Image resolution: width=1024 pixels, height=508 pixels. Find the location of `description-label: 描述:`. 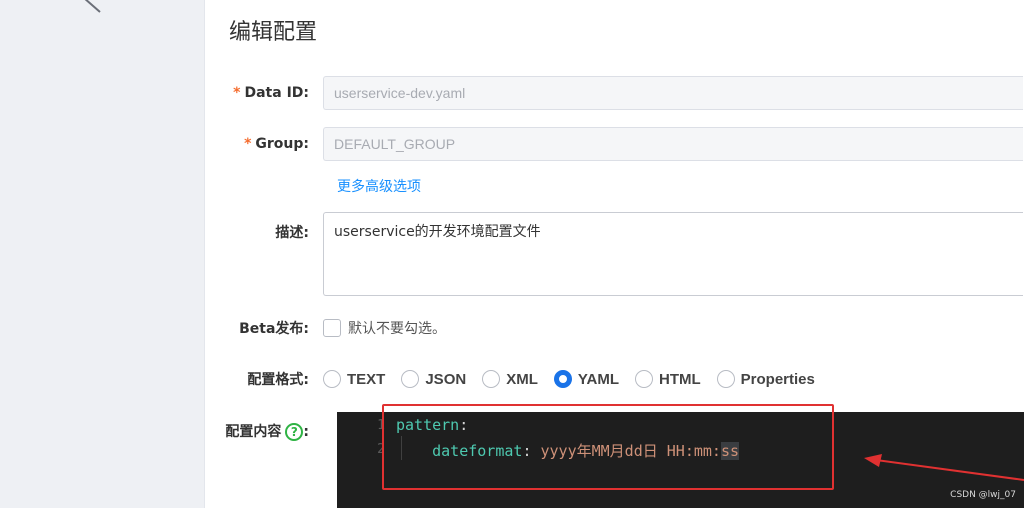

description-label: 描述: is located at coordinates (292, 233).